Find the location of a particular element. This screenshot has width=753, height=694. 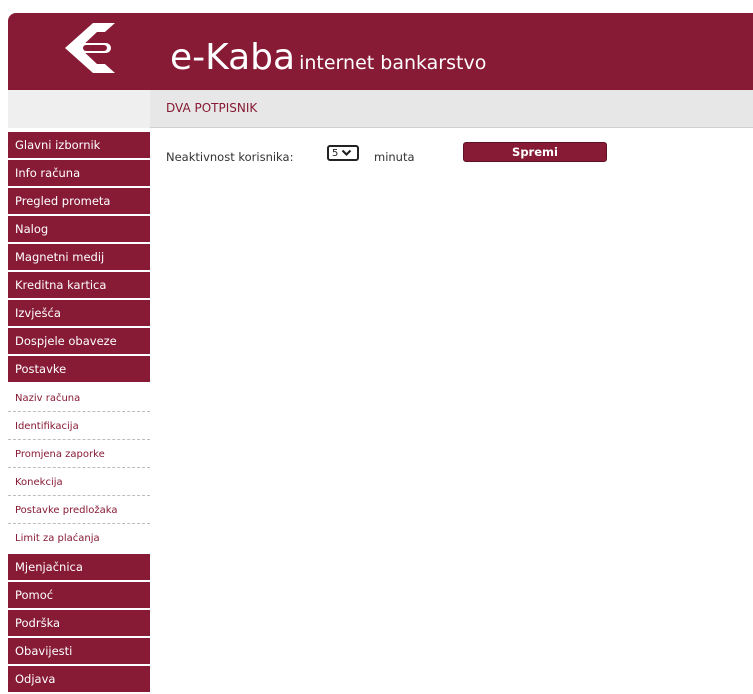

sidebar-item-nalog: Nalog is located at coordinates (79, 229).